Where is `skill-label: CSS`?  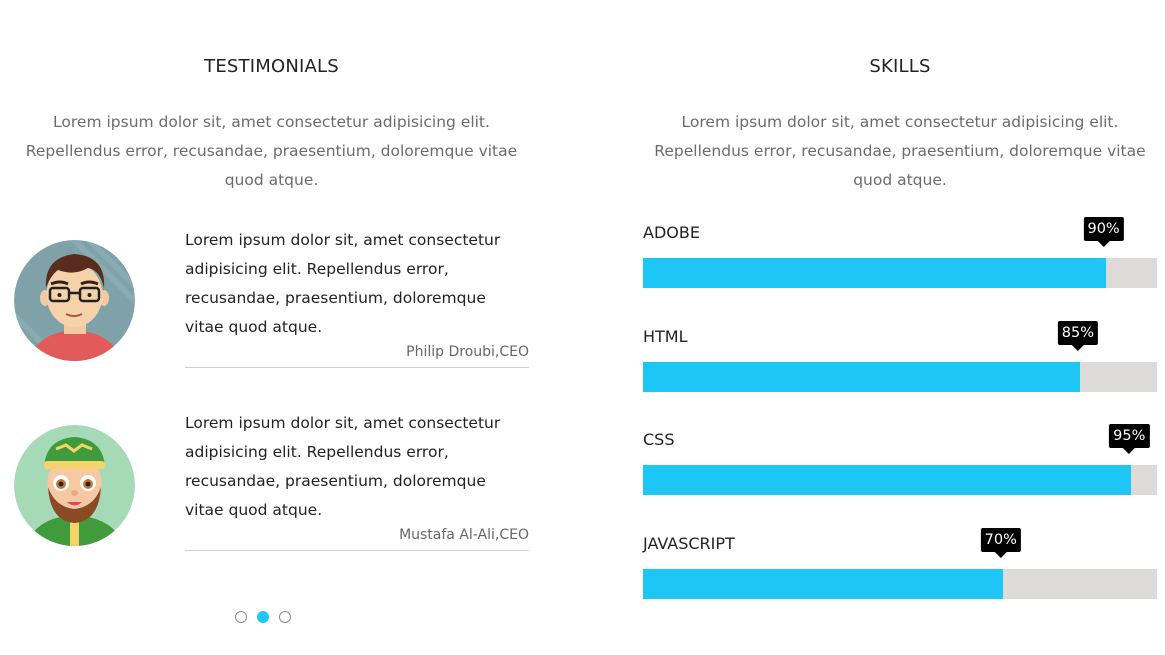
skill-label: CSS is located at coordinates (659, 439).